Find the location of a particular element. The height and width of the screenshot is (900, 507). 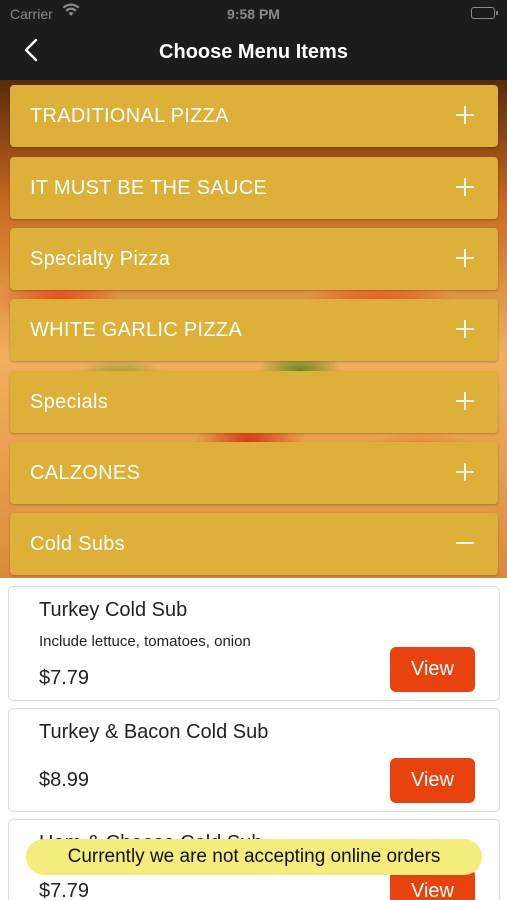

minus-icon is located at coordinates (465, 543).